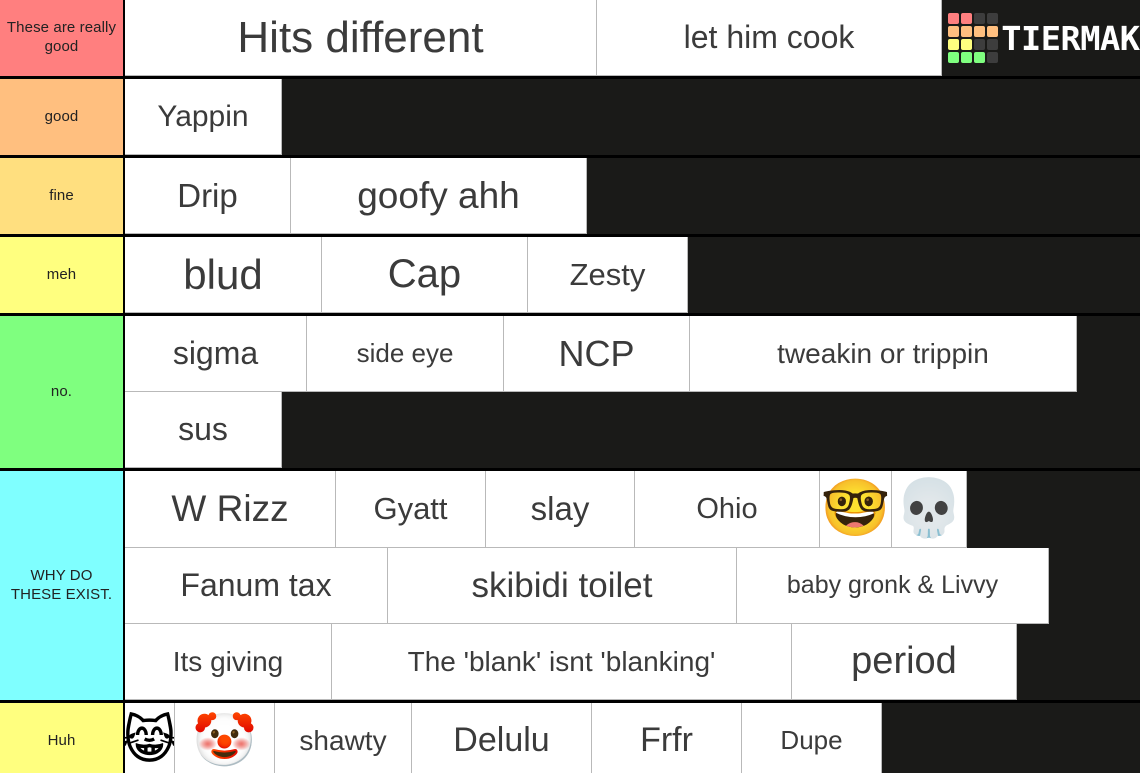 Image resolution: width=1140 pixels, height=773 pixels. I want to click on tier-item-container: Drip goofy ahh, so click(632, 196).